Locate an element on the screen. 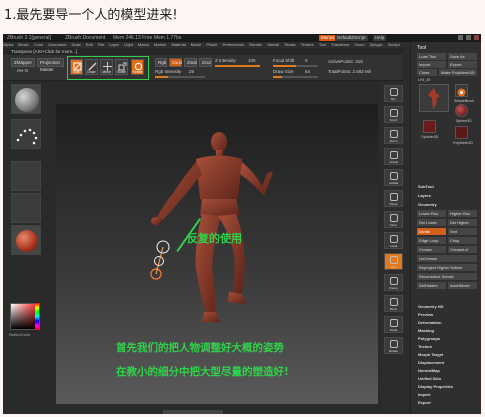 This screenshot has width=485, height=417. geometry-crease-button: Crease is located at coordinates (431, 249).